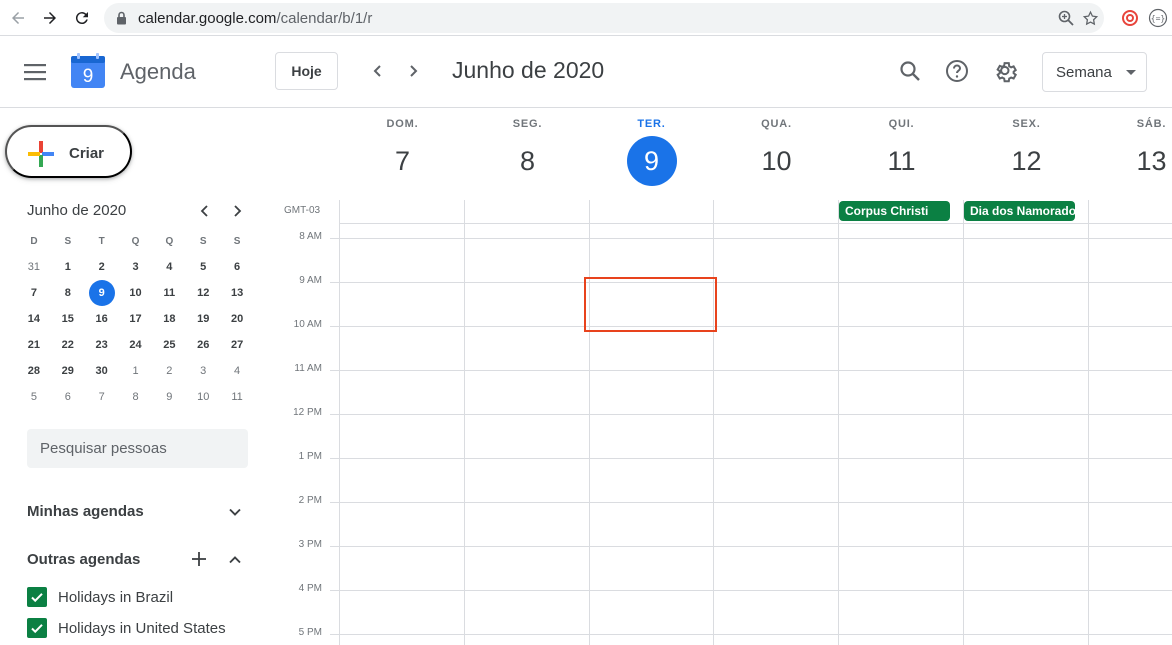 This screenshot has height=645, width=1172. What do you see at coordinates (650, 304) in the screenshot?
I see `time-slot-highlight` at bounding box center [650, 304].